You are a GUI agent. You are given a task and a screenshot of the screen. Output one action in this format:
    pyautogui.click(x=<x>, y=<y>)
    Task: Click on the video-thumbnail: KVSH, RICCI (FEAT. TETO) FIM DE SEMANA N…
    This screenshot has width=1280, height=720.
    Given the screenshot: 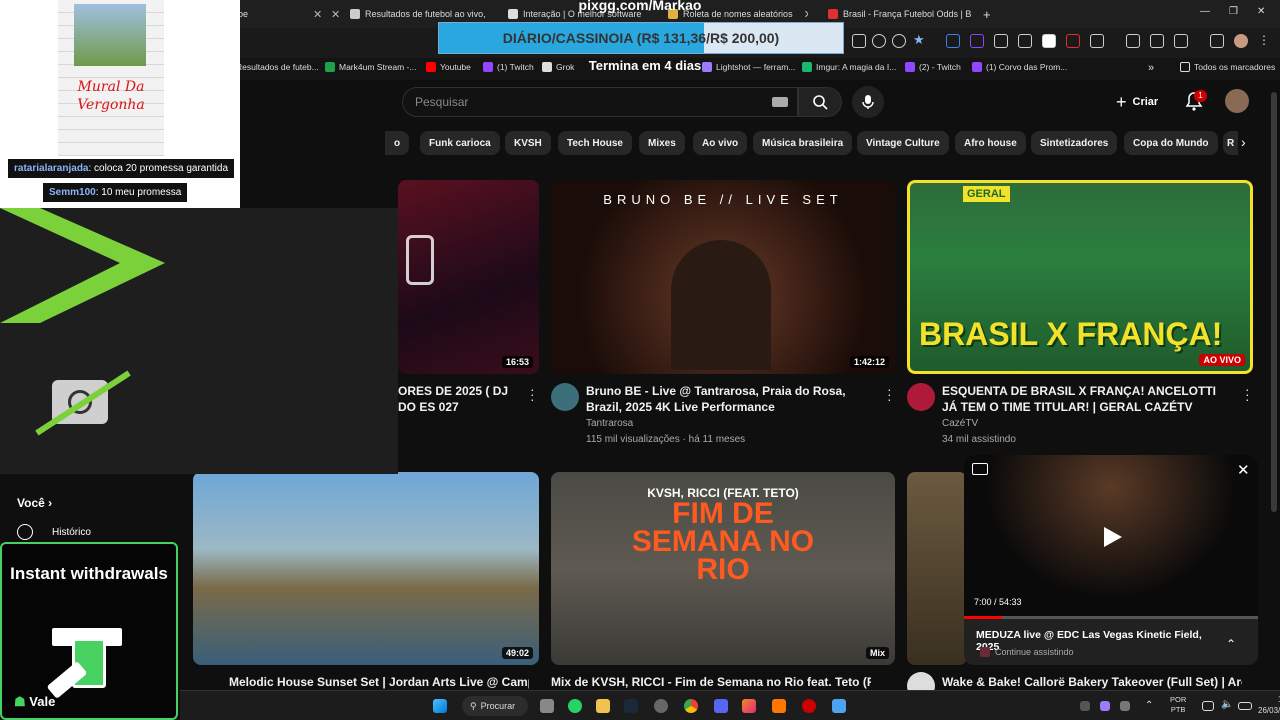 What is the action you would take?
    pyautogui.click(x=723, y=568)
    